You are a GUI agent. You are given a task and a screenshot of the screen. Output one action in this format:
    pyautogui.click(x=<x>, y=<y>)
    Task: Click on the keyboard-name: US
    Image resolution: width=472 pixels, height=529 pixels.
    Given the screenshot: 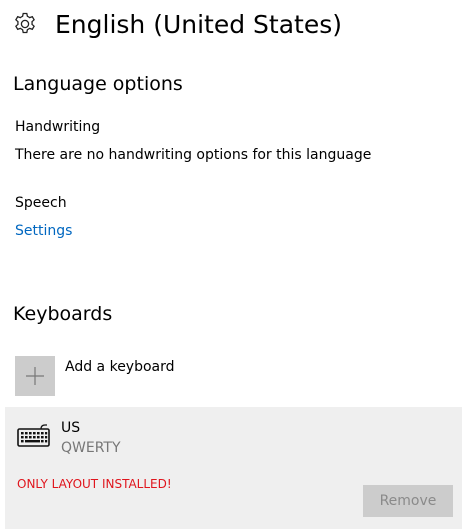 What is the action you would take?
    pyautogui.click(x=71, y=428)
    